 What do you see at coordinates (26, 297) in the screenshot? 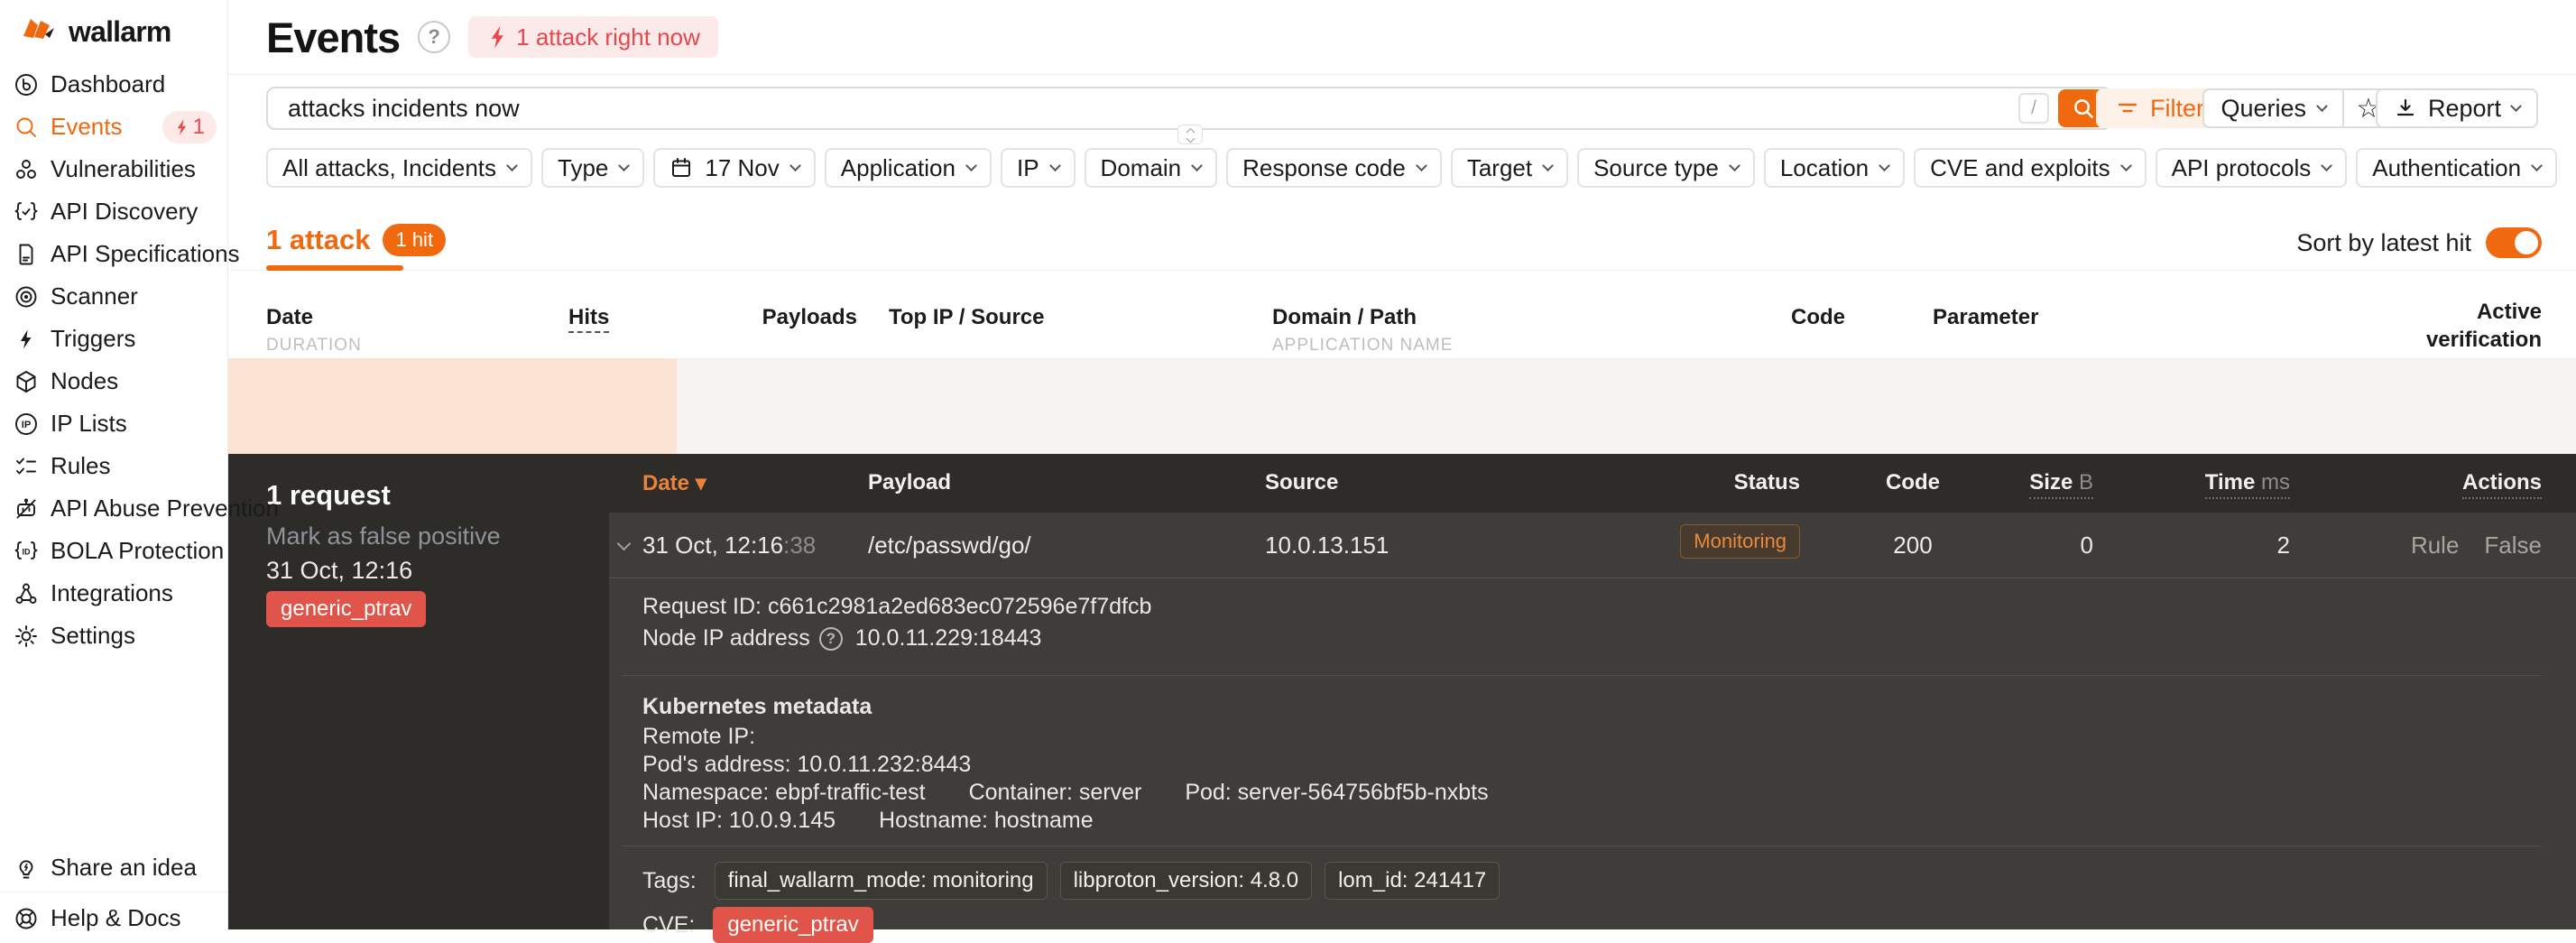
I see `scanner-icon` at bounding box center [26, 297].